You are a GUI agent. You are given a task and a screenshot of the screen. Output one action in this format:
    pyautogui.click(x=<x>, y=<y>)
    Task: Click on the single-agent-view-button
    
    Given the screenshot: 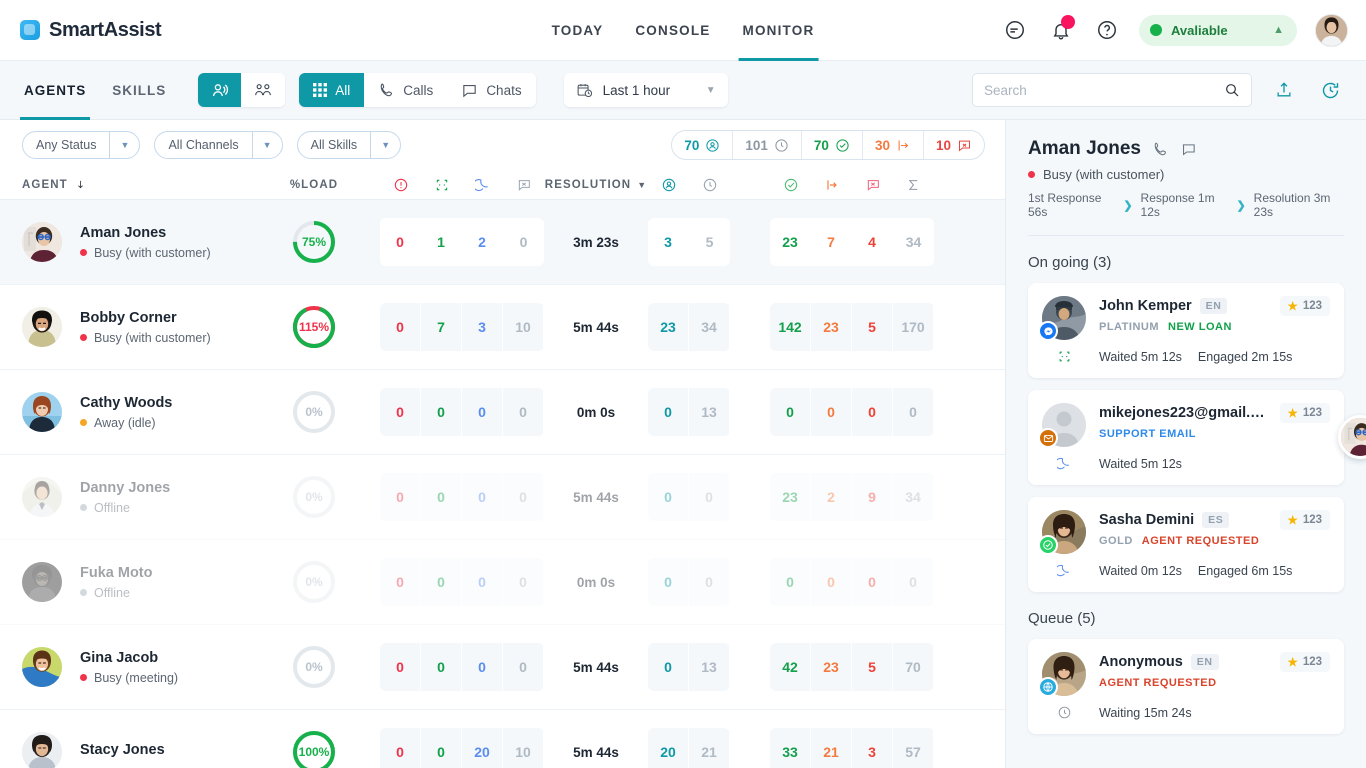 What is the action you would take?
    pyautogui.click(x=220, y=90)
    